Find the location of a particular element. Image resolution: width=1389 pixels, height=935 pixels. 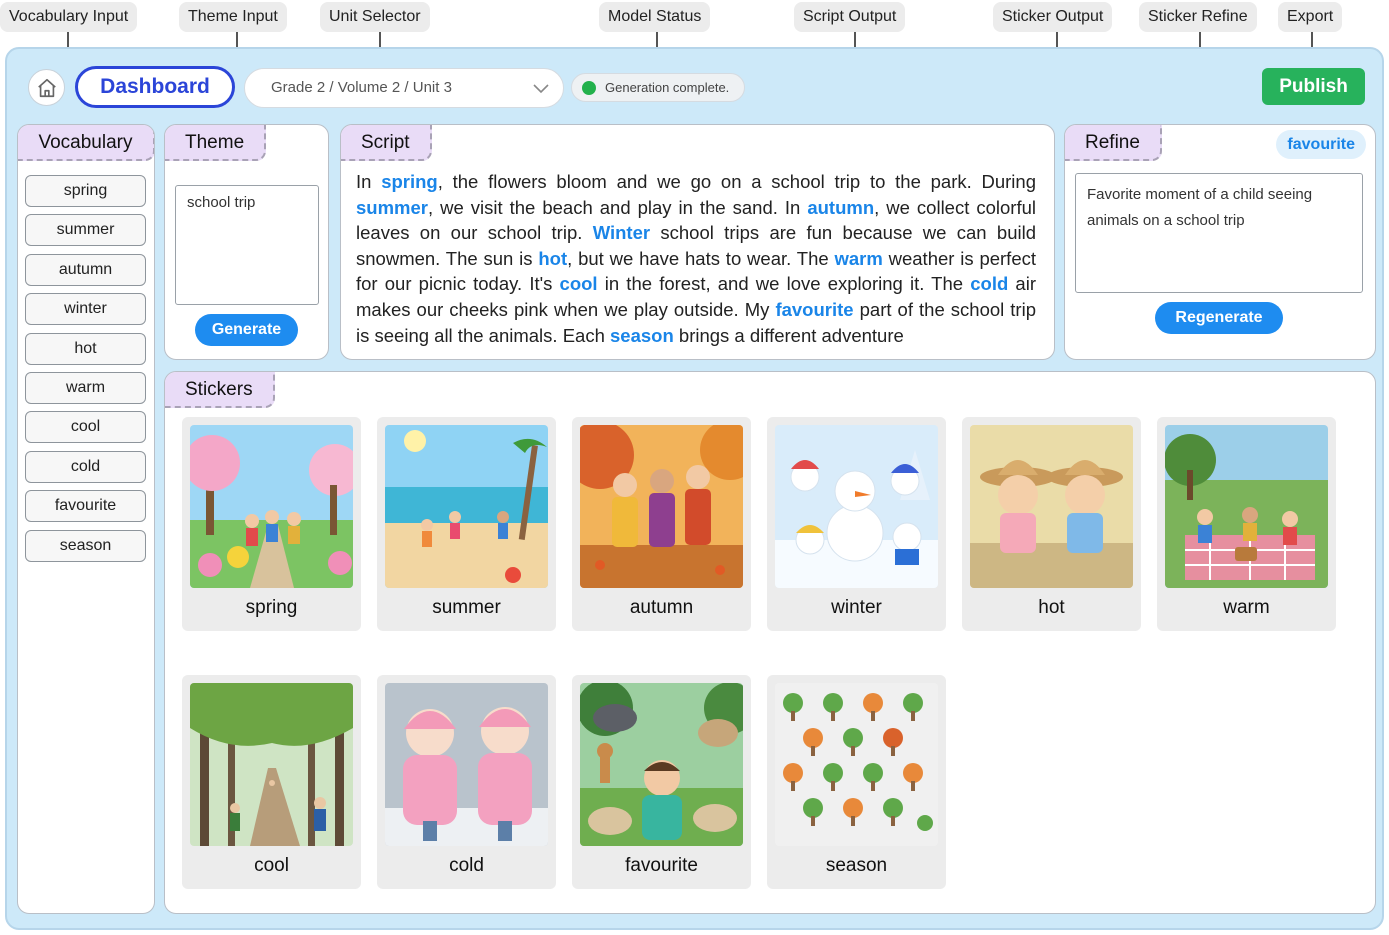

theme-panel: Theme school trip Generate is located at coordinates (246, 242).